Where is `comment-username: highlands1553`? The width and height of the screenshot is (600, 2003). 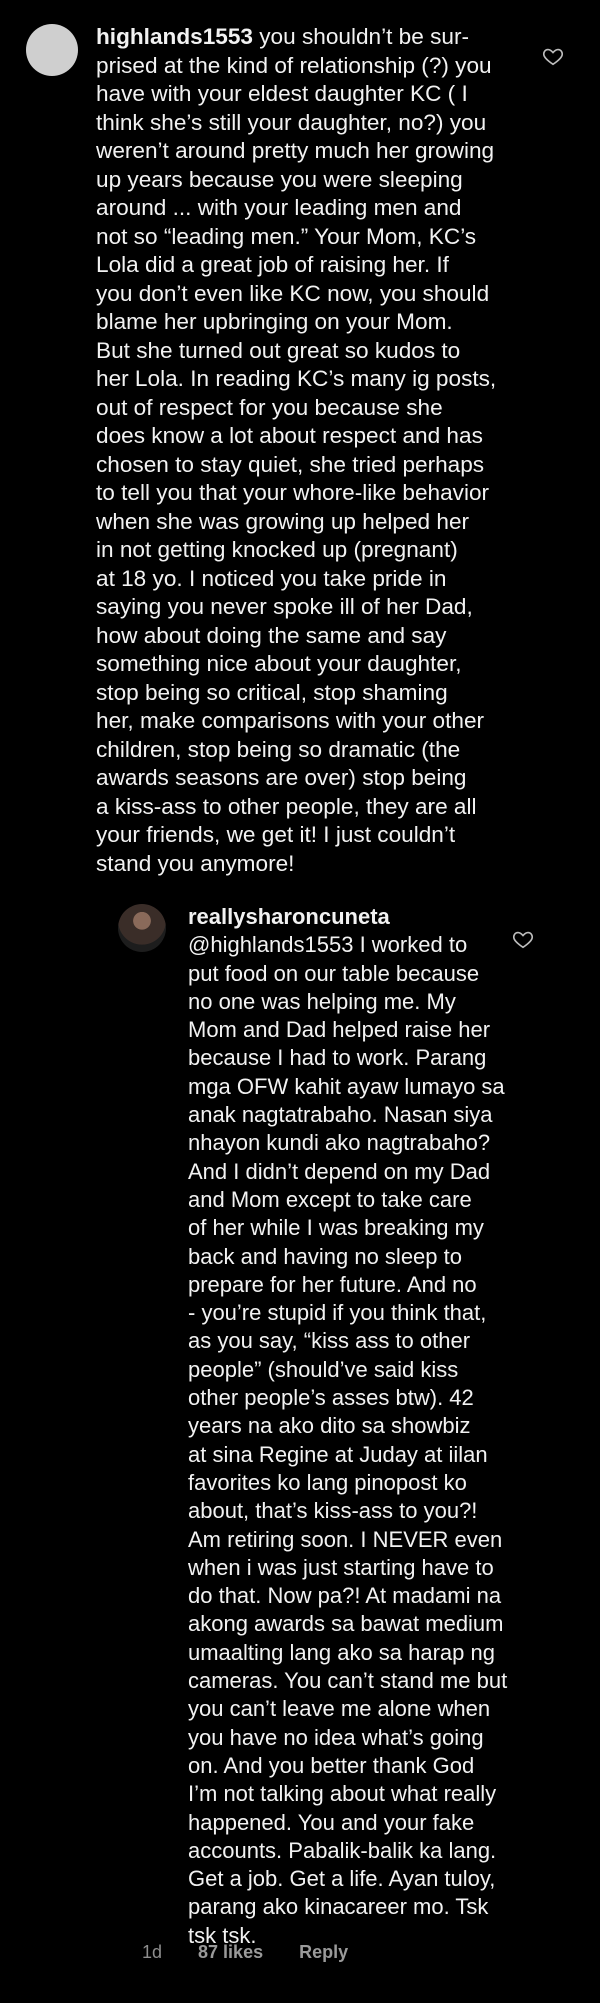
comment-username: highlands1553 is located at coordinates (174, 36).